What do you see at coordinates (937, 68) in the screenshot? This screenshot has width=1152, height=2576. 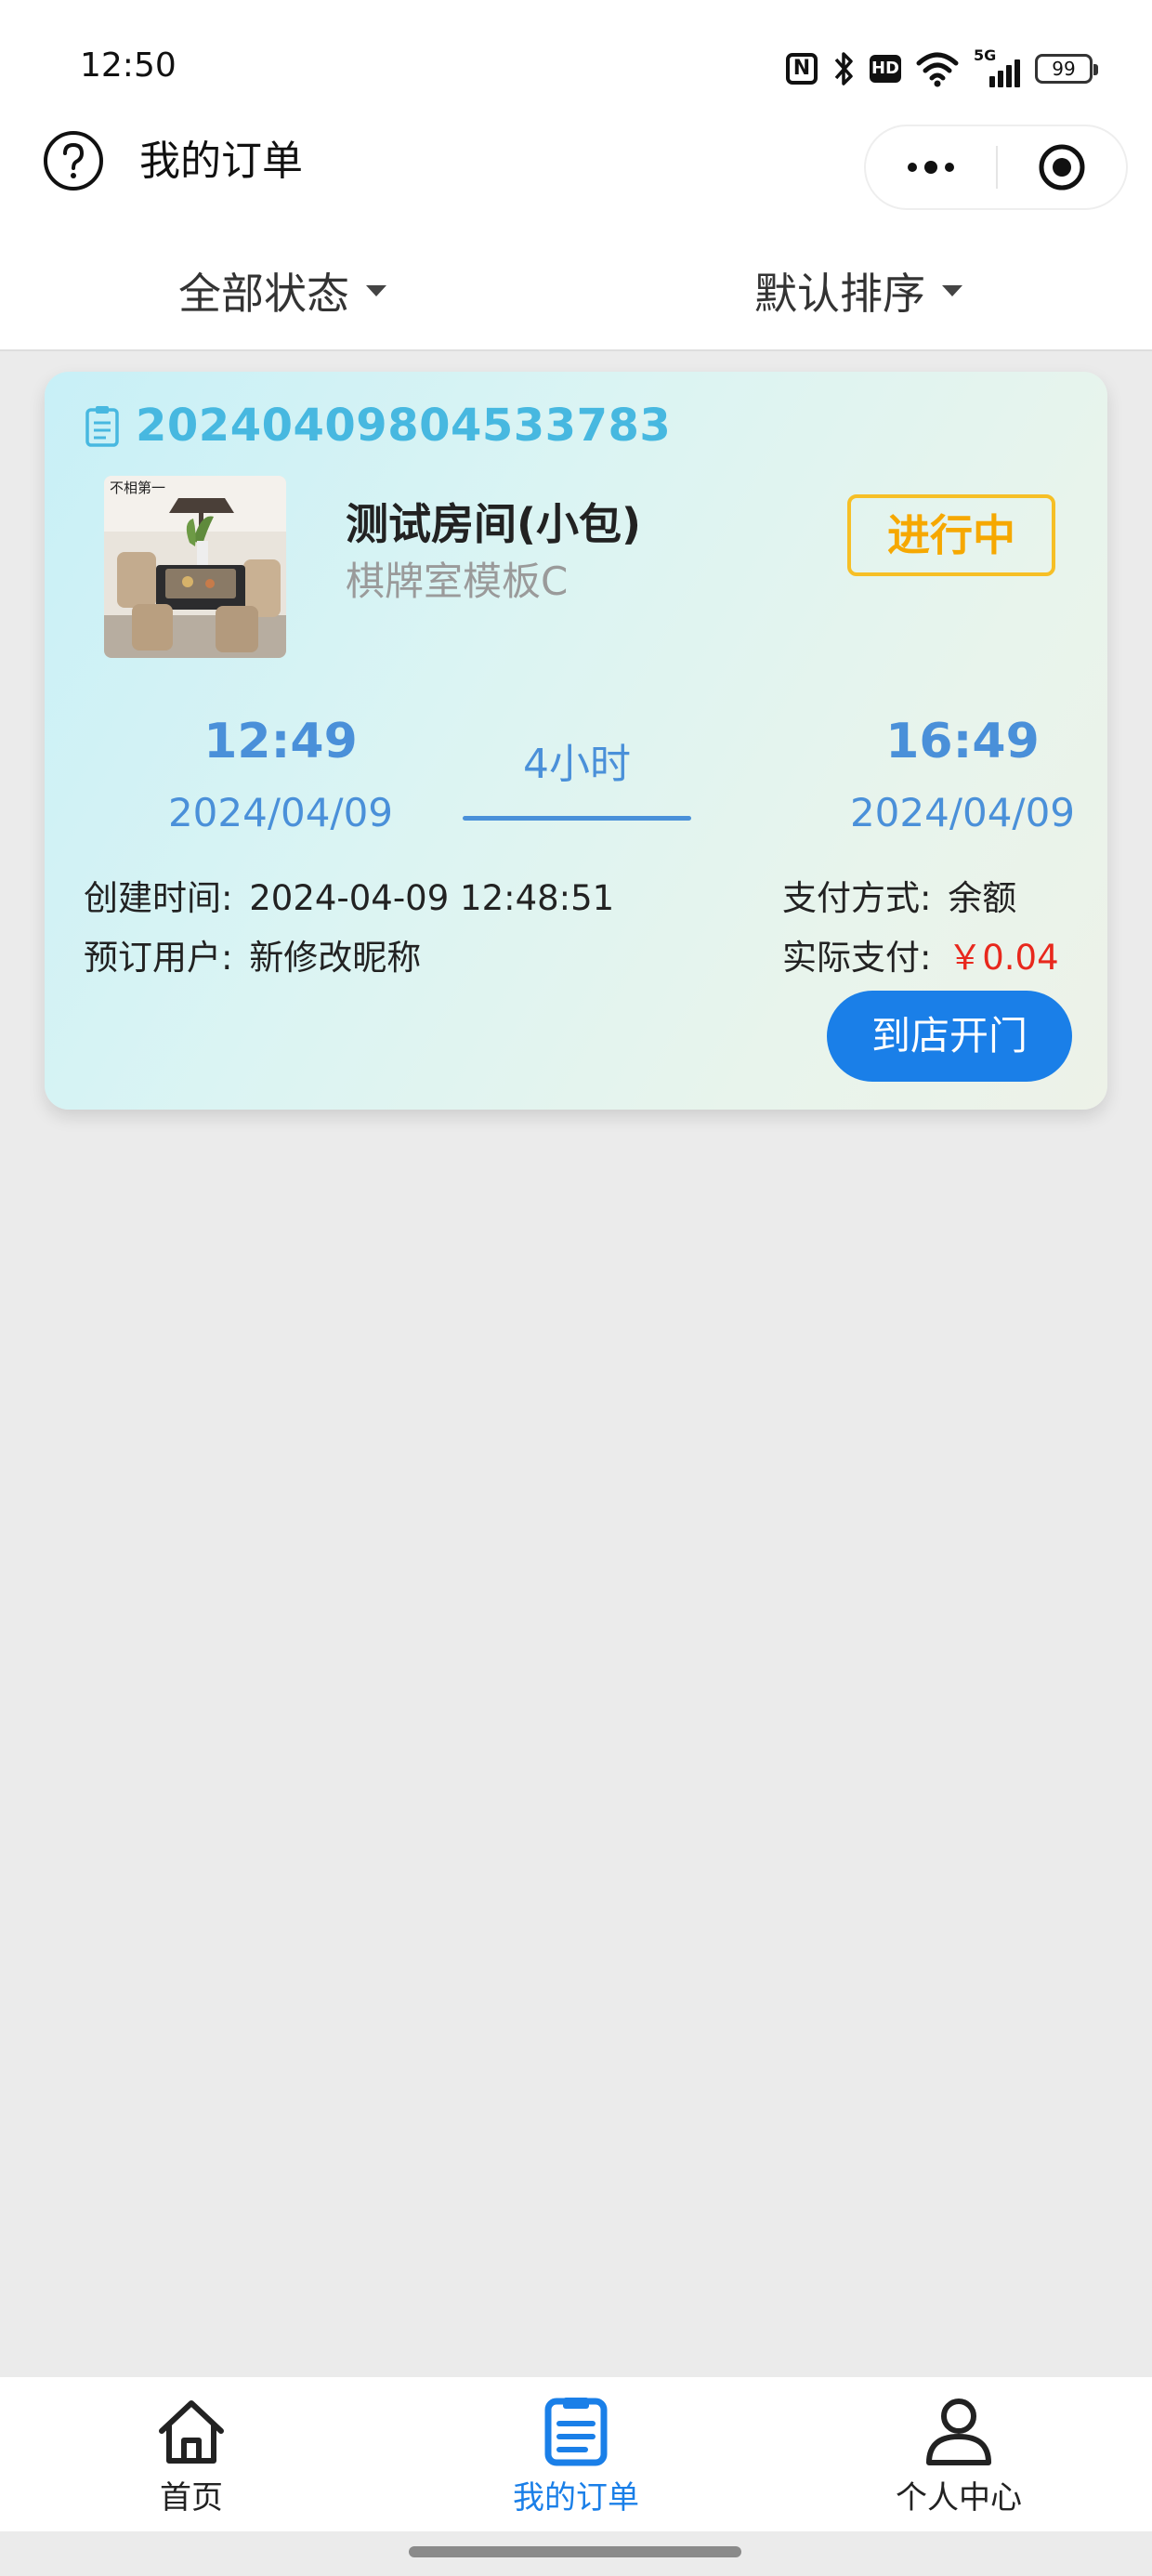 I see `wifi-icon` at bounding box center [937, 68].